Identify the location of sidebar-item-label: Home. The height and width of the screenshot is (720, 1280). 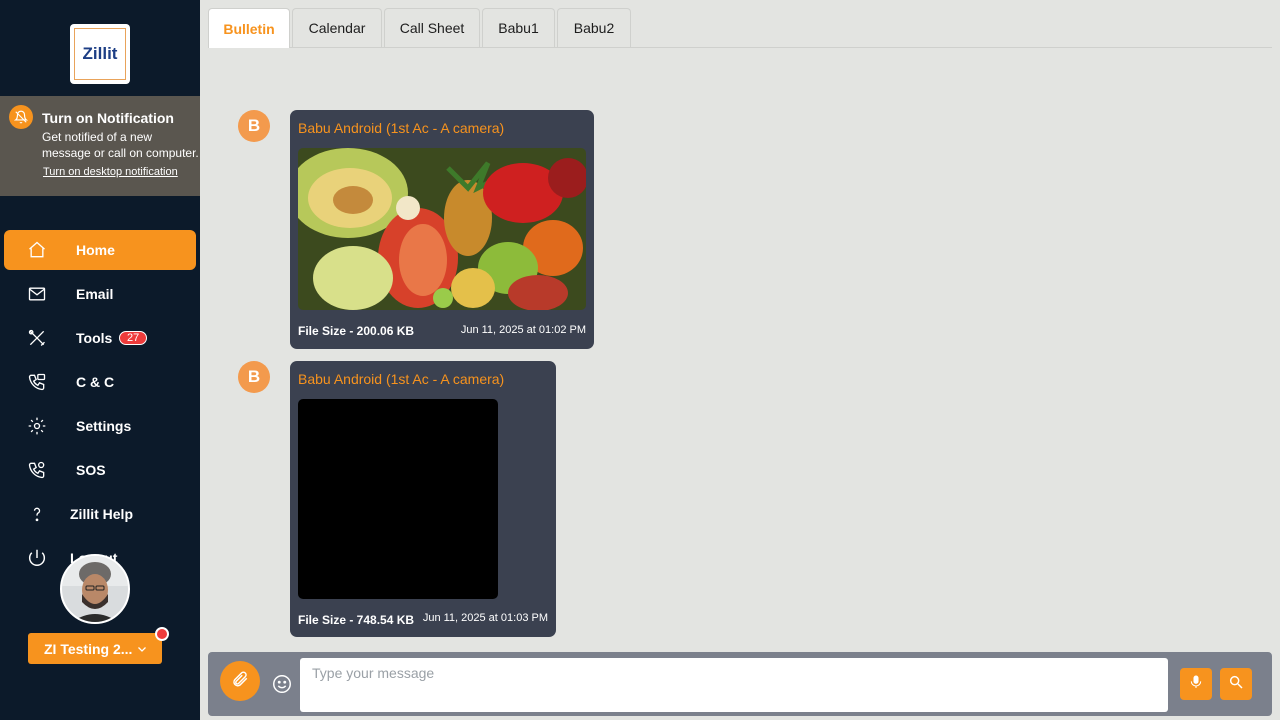
(95, 250).